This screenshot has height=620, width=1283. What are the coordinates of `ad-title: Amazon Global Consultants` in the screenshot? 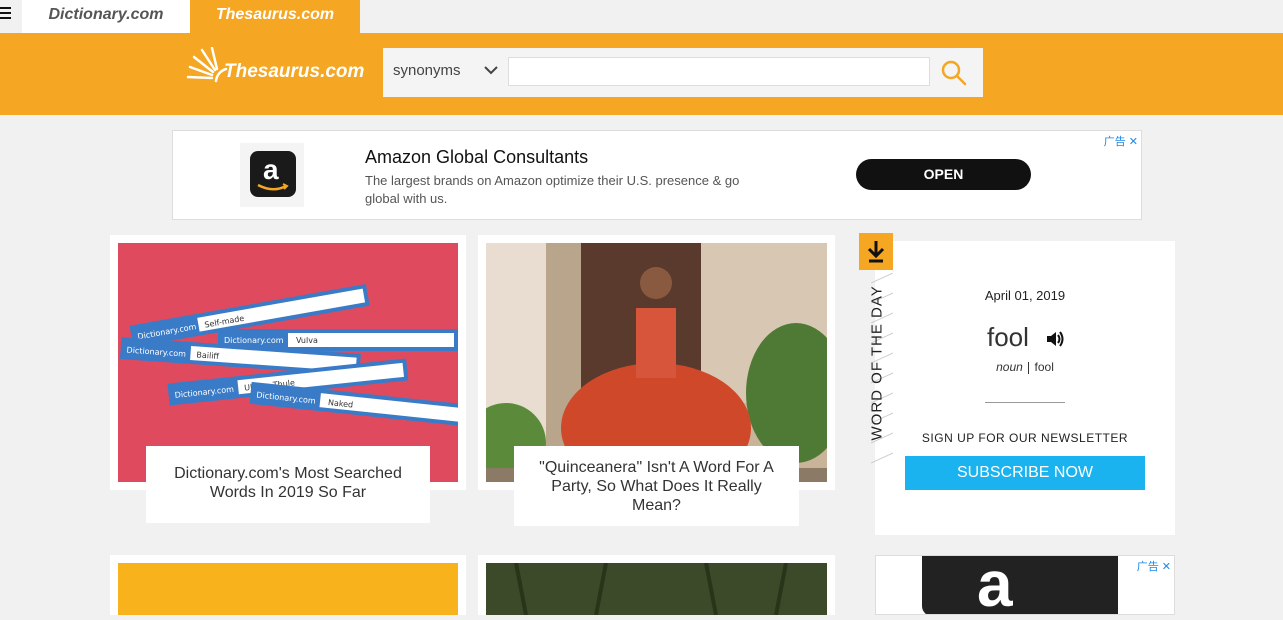 It's located at (476, 157).